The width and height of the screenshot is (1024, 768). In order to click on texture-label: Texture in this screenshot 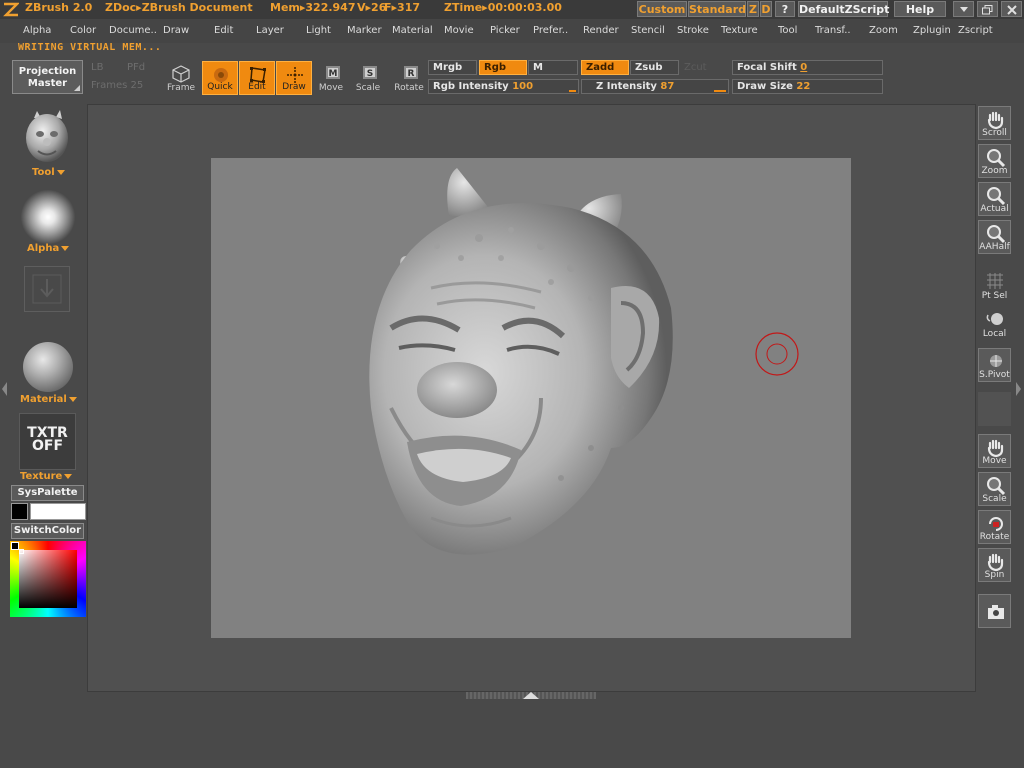, I will do `click(41, 476)`.